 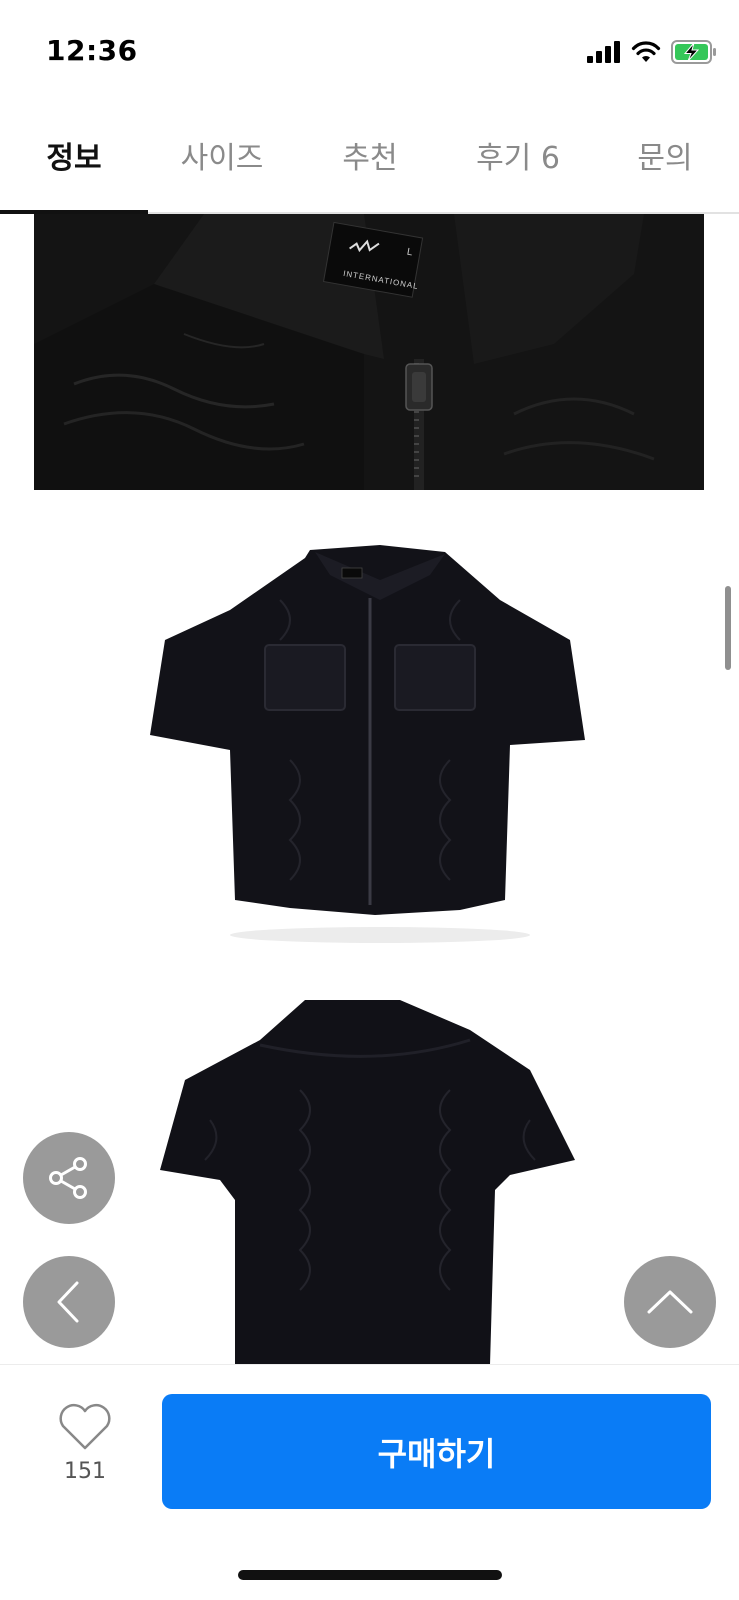 I want to click on status-time: 12:36, so click(x=92, y=50).